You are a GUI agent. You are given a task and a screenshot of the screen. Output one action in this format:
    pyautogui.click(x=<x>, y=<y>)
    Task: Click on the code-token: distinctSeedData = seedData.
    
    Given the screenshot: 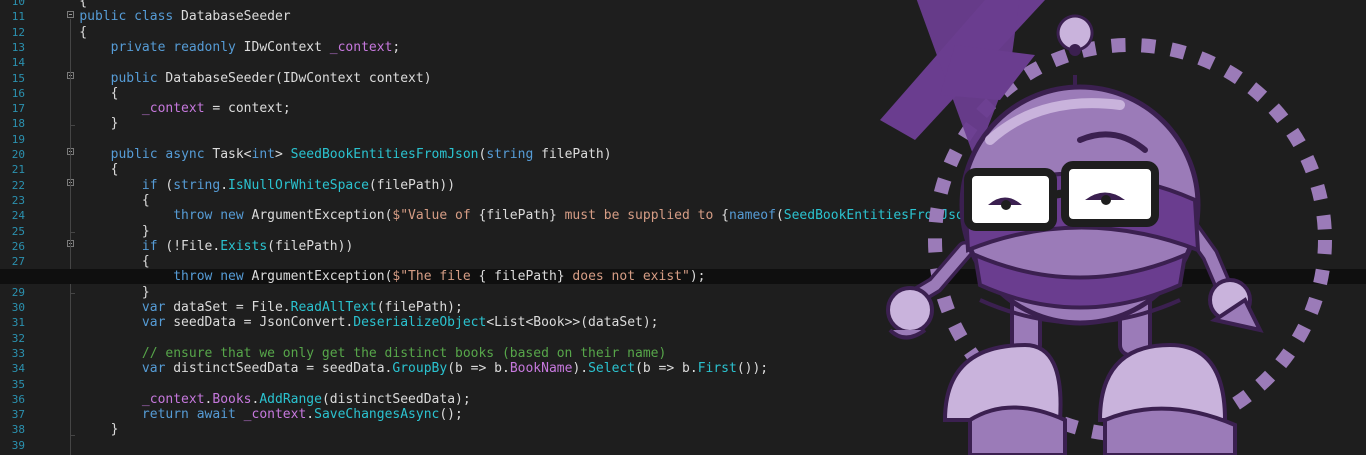 What is the action you would take?
    pyautogui.click(x=279, y=369)
    